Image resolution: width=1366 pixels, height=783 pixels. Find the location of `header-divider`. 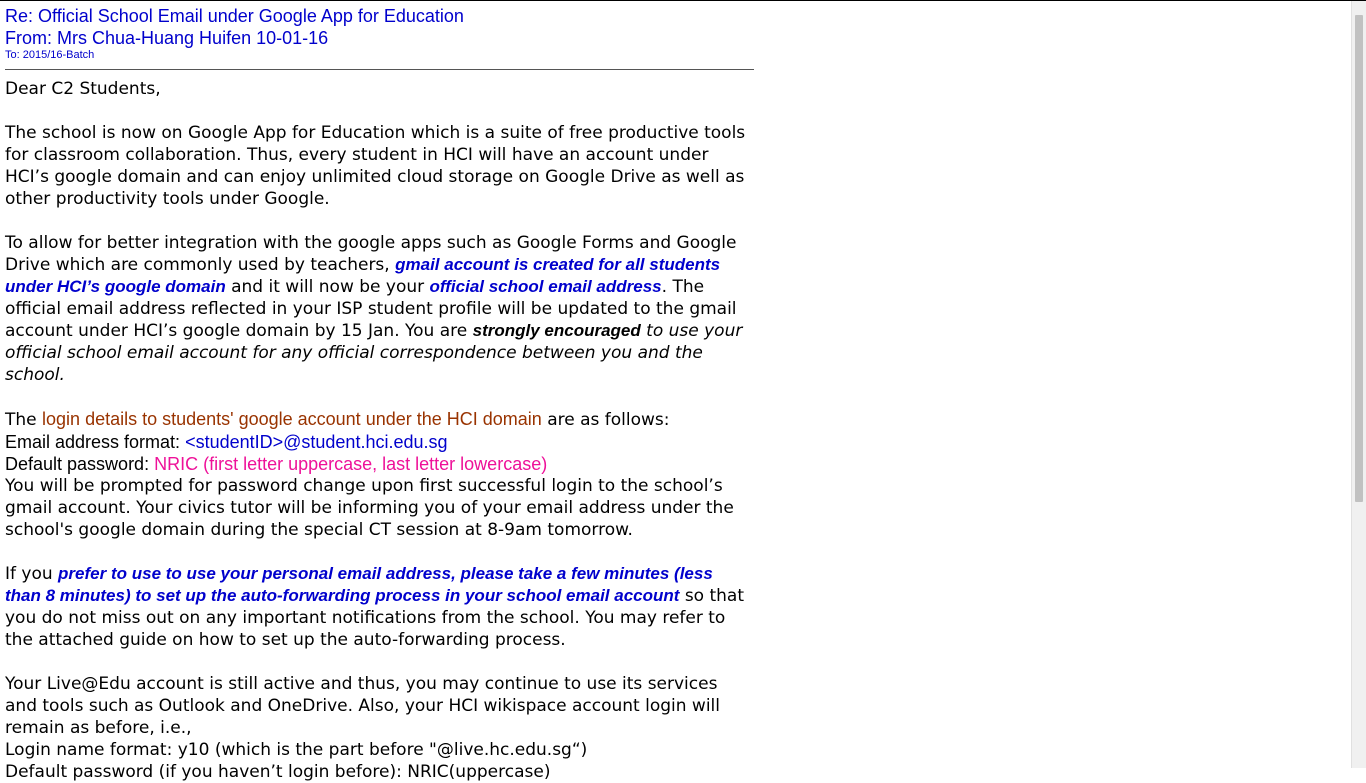

header-divider is located at coordinates (379, 69).